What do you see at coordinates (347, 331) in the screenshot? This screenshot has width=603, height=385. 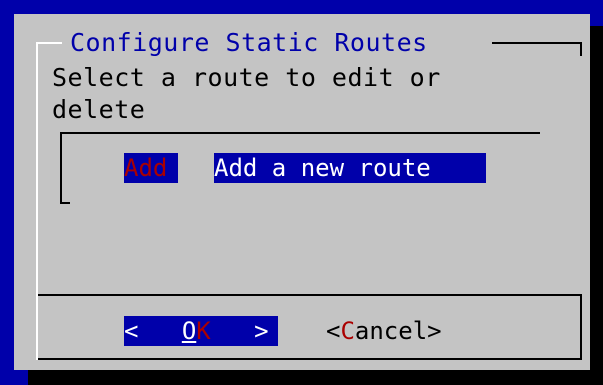 I see `cancel-hotkey: C` at bounding box center [347, 331].